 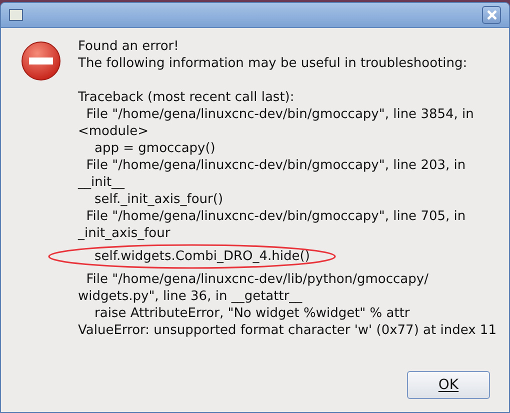 What do you see at coordinates (191, 296) in the screenshot?
I see `traceback-line: widgets.py", line 36, in __getattr__` at bounding box center [191, 296].